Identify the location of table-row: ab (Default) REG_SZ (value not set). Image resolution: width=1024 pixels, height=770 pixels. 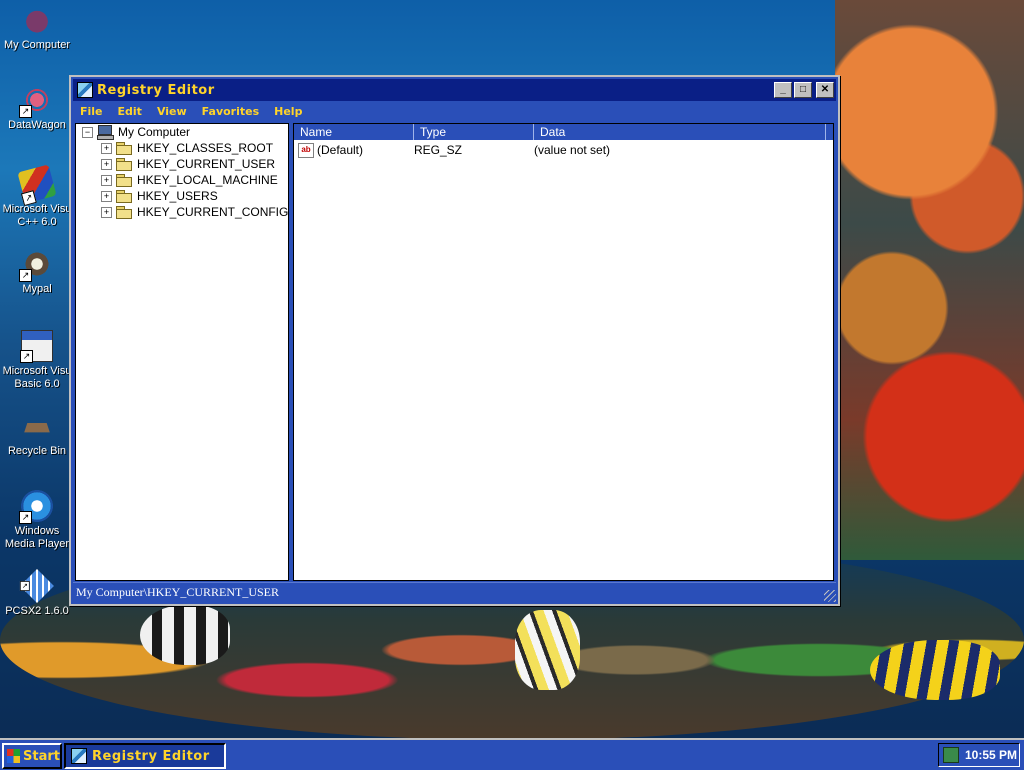
(546, 150).